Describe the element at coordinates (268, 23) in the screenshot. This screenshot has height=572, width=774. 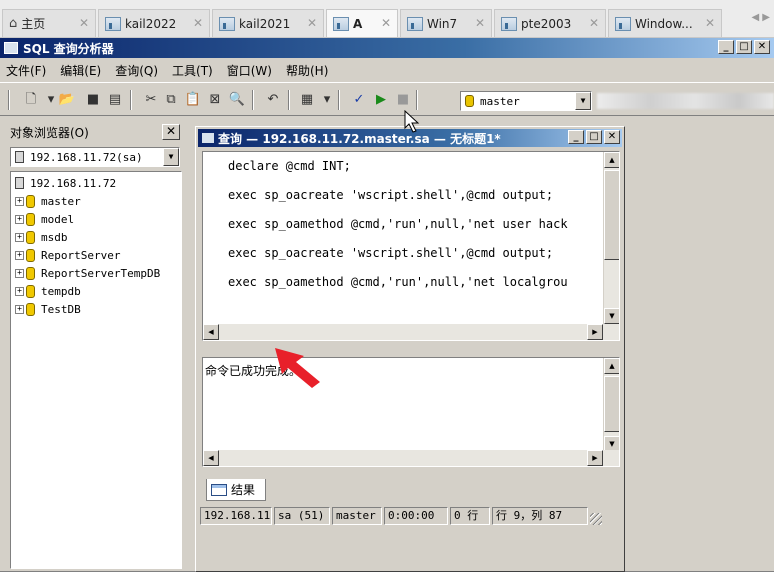
I see `tab-kail2021: kail2021 ✕` at that location.